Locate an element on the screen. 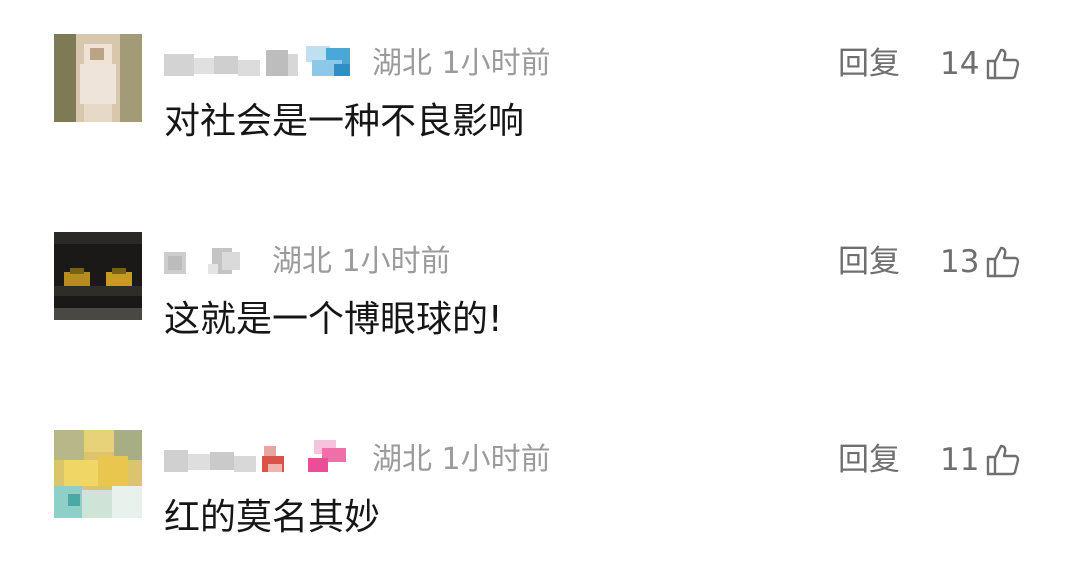 Image resolution: width=1080 pixels, height=570 pixels. comment-text: 这就是一个博眼球的! is located at coordinates (333, 319).